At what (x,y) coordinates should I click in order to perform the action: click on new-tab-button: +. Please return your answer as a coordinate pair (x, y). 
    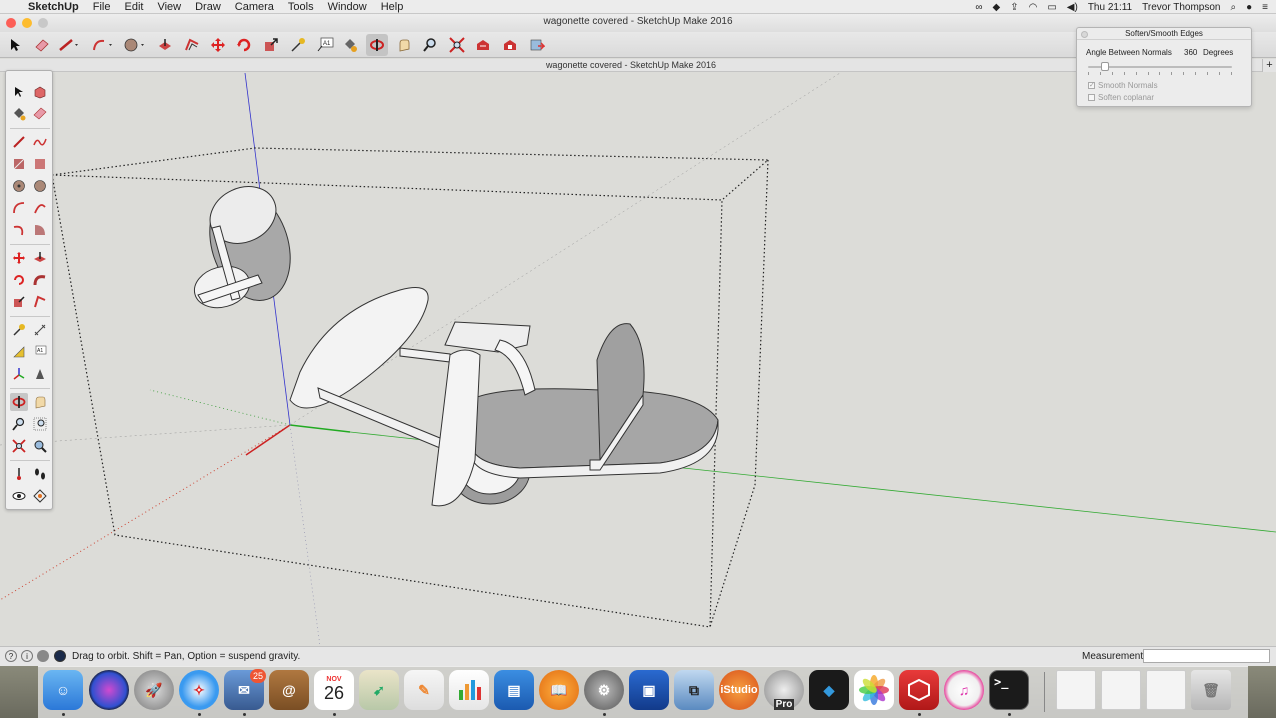
    Looking at the image, I should click on (1269, 65).